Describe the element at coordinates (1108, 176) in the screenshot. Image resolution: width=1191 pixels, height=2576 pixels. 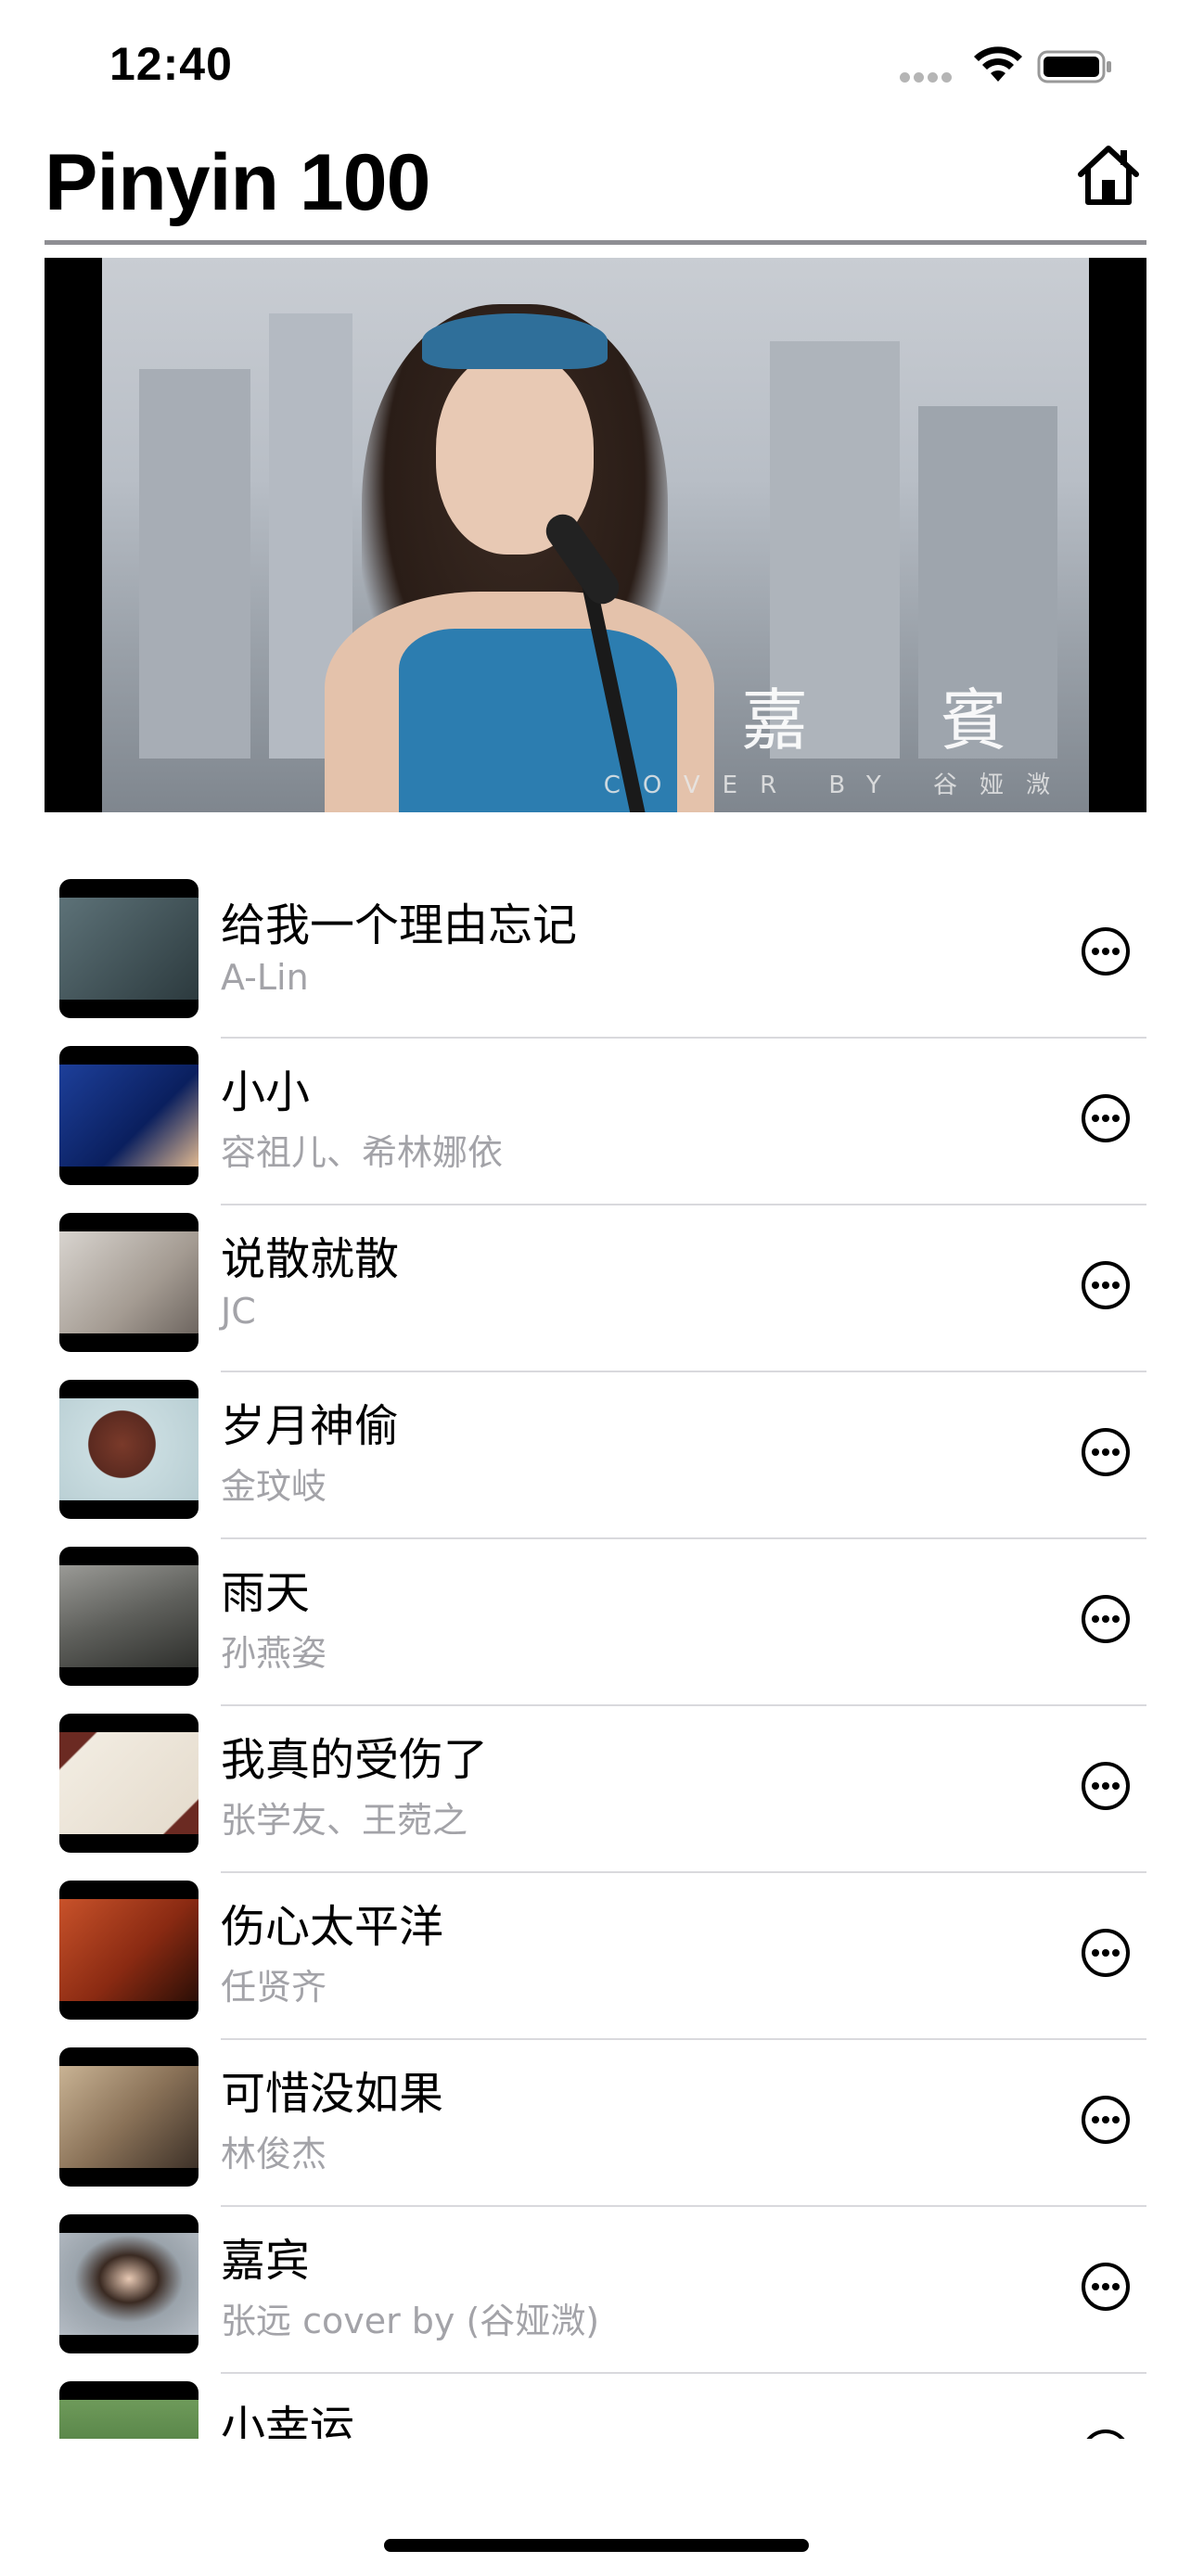
I see `home-icon` at that location.